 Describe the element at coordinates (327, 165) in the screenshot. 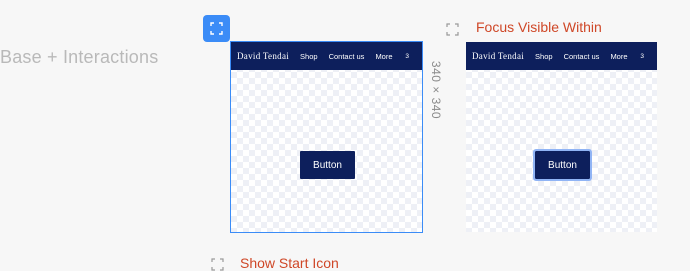

I see `primary-button: Button` at that location.